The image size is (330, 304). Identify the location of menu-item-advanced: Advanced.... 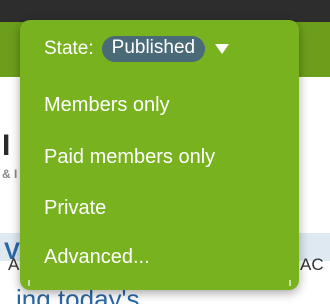
(97, 257).